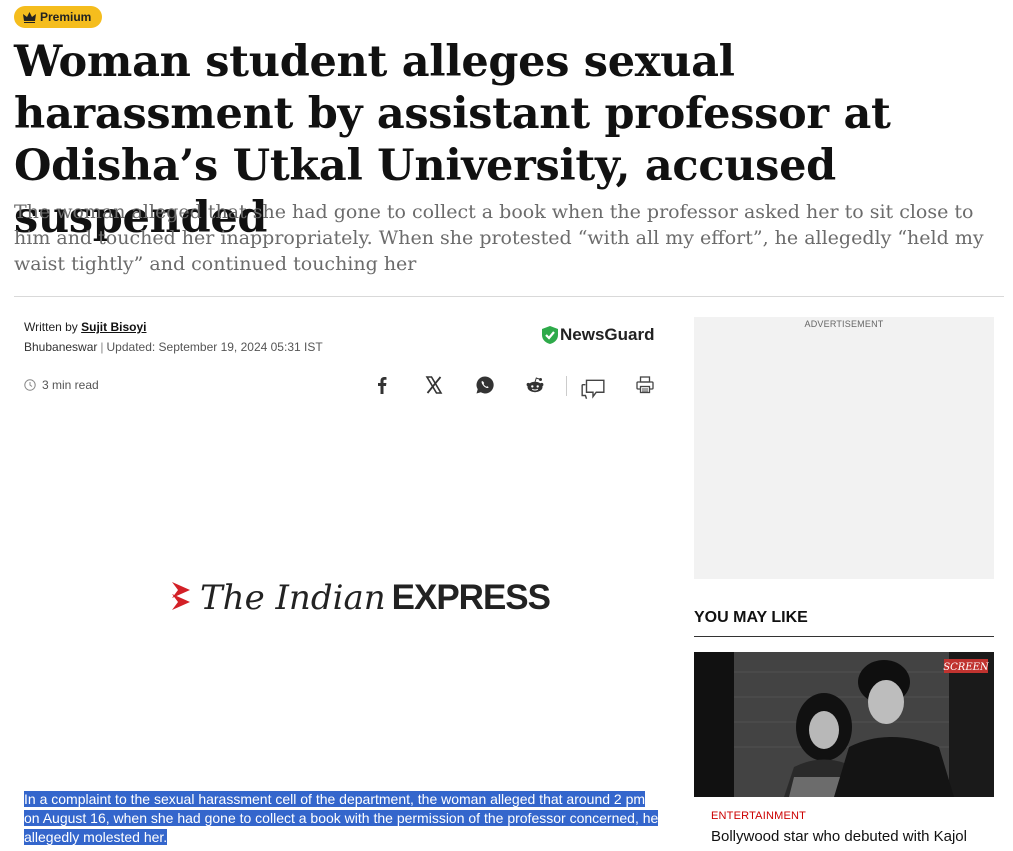 The image size is (1013, 851). What do you see at coordinates (181, 596) in the screenshot?
I see `indian-express-mark-icon` at bounding box center [181, 596].